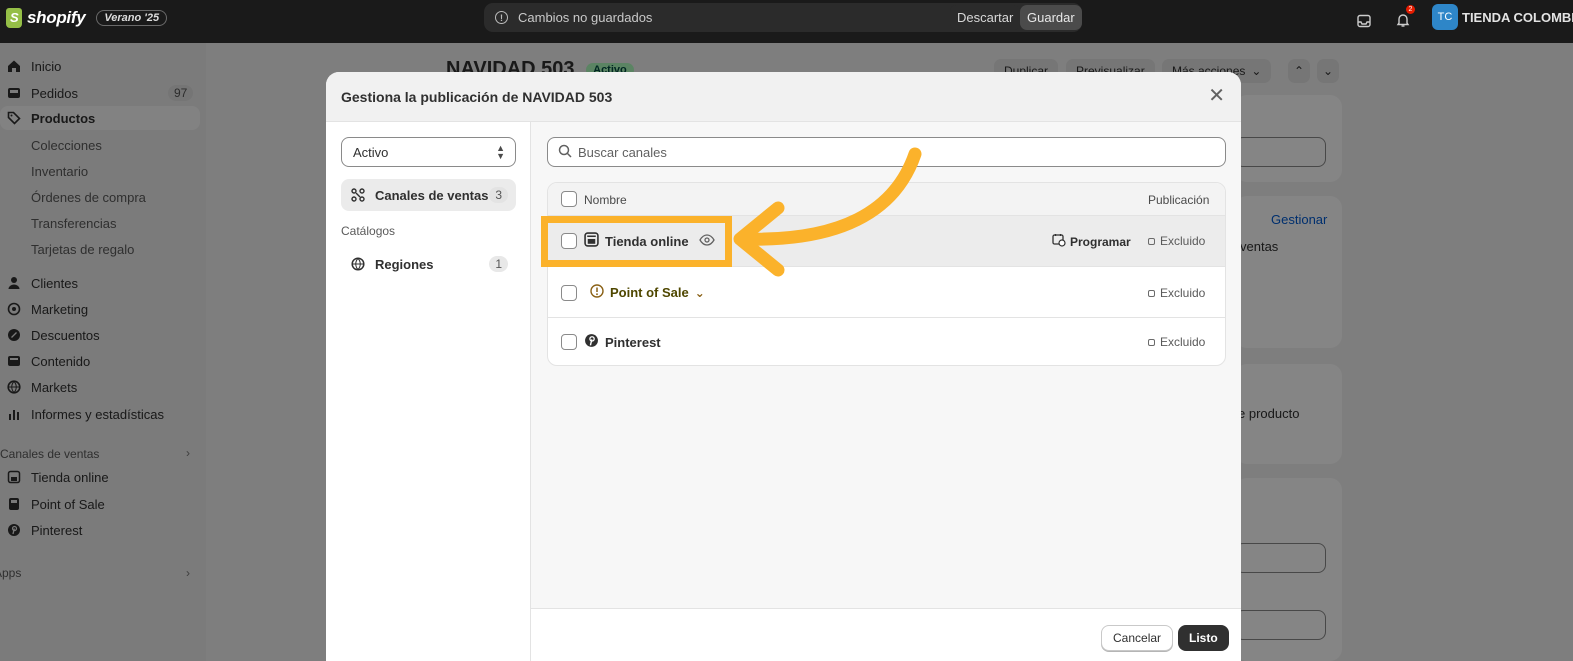 This screenshot has width=1573, height=661. I want to click on discard-button: Descartar, so click(985, 17).